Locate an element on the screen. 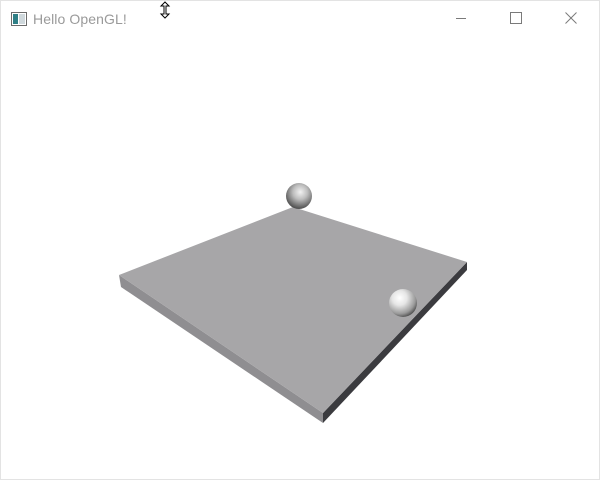 Image resolution: width=600 pixels, height=480 pixels. close-button is located at coordinates (571, 18).